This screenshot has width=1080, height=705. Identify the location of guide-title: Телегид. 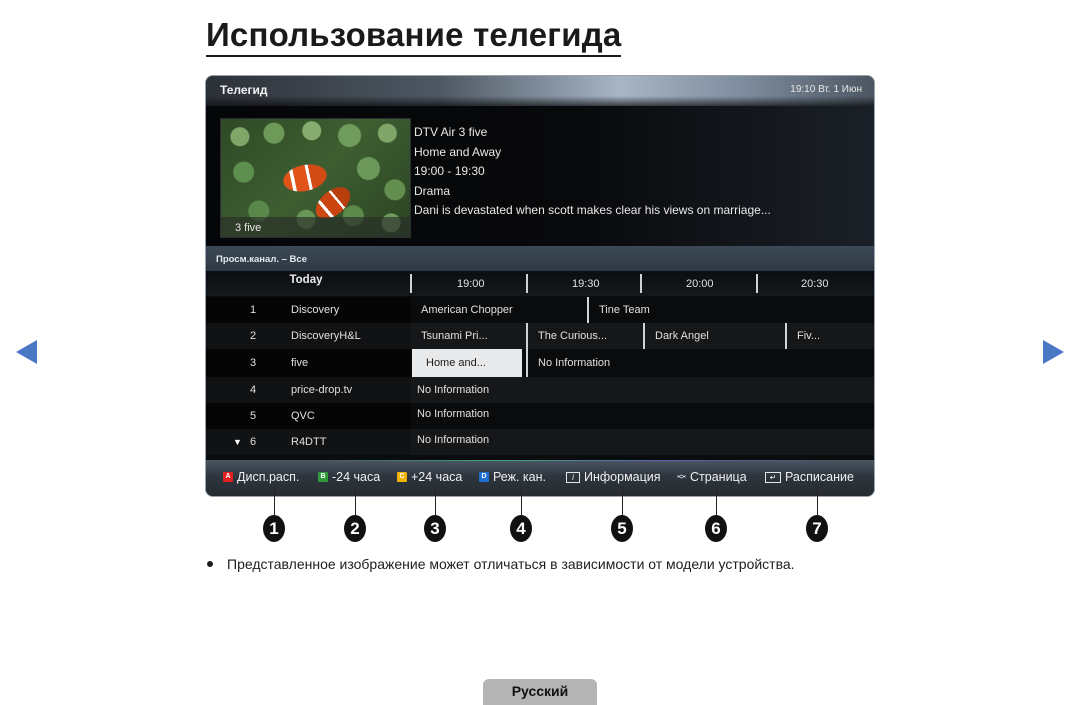
(244, 90).